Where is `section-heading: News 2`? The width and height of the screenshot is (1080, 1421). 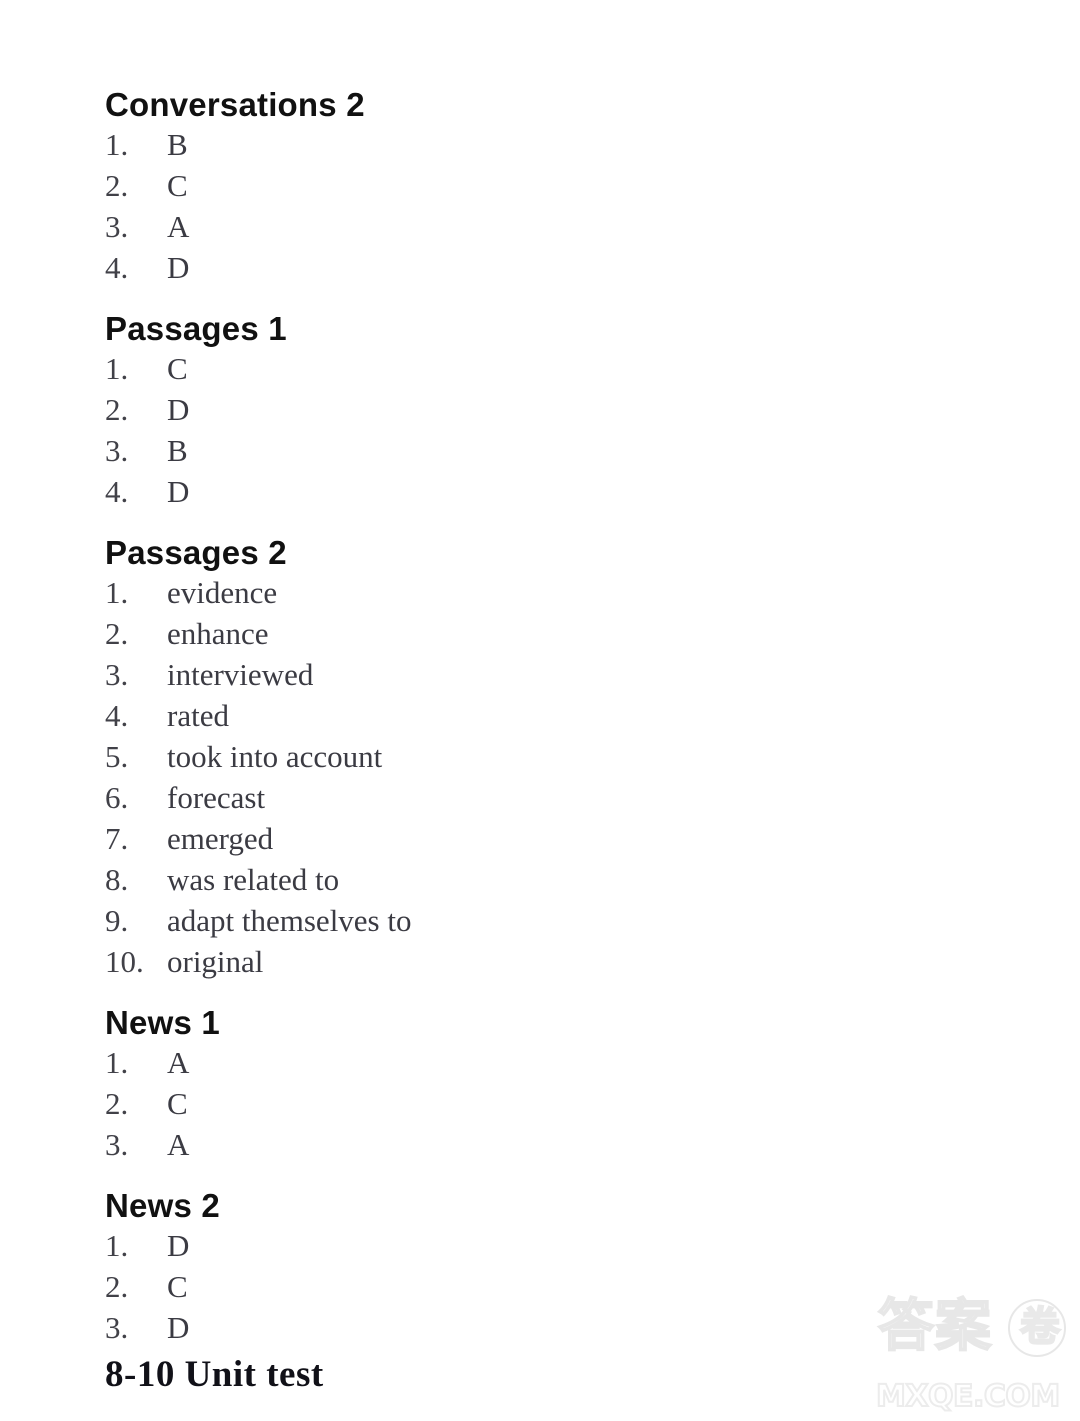 section-heading: News 2 is located at coordinates (162, 1205).